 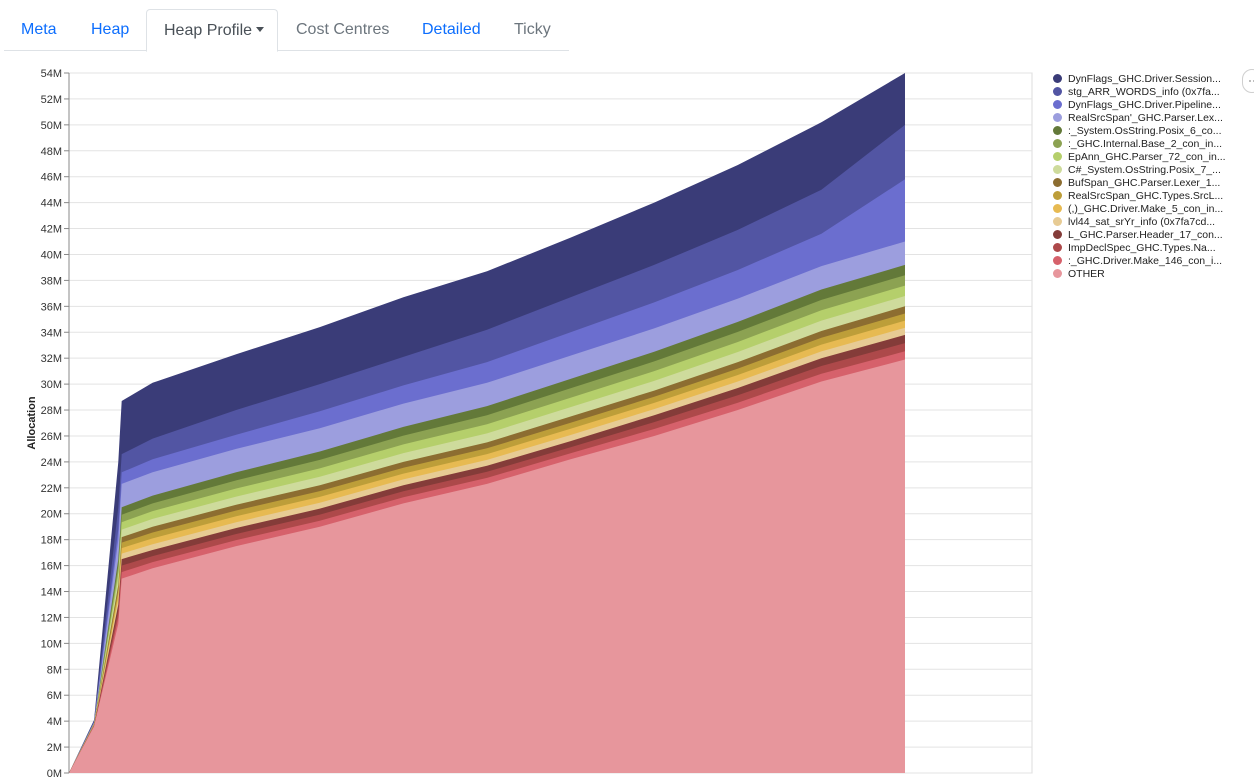 What do you see at coordinates (51, 178) in the screenshot?
I see `y-tick-label: 46M` at bounding box center [51, 178].